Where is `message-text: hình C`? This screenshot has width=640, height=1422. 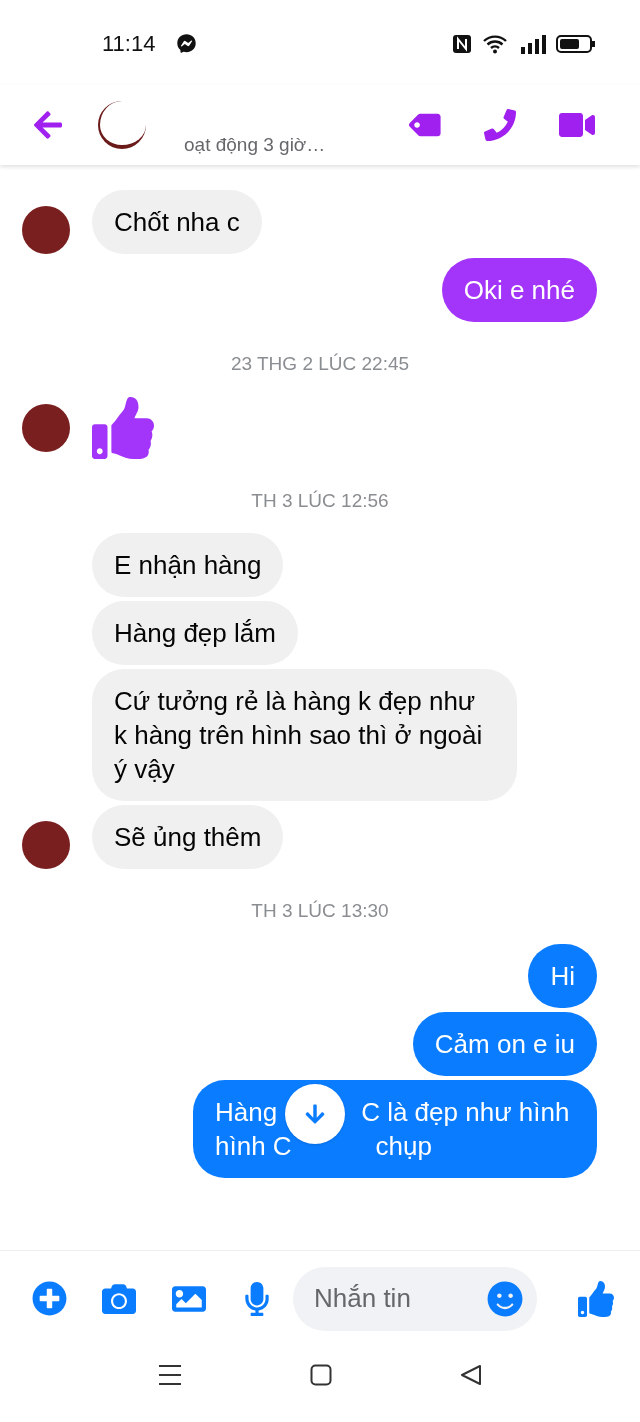
message-text: hình C is located at coordinates (253, 1146).